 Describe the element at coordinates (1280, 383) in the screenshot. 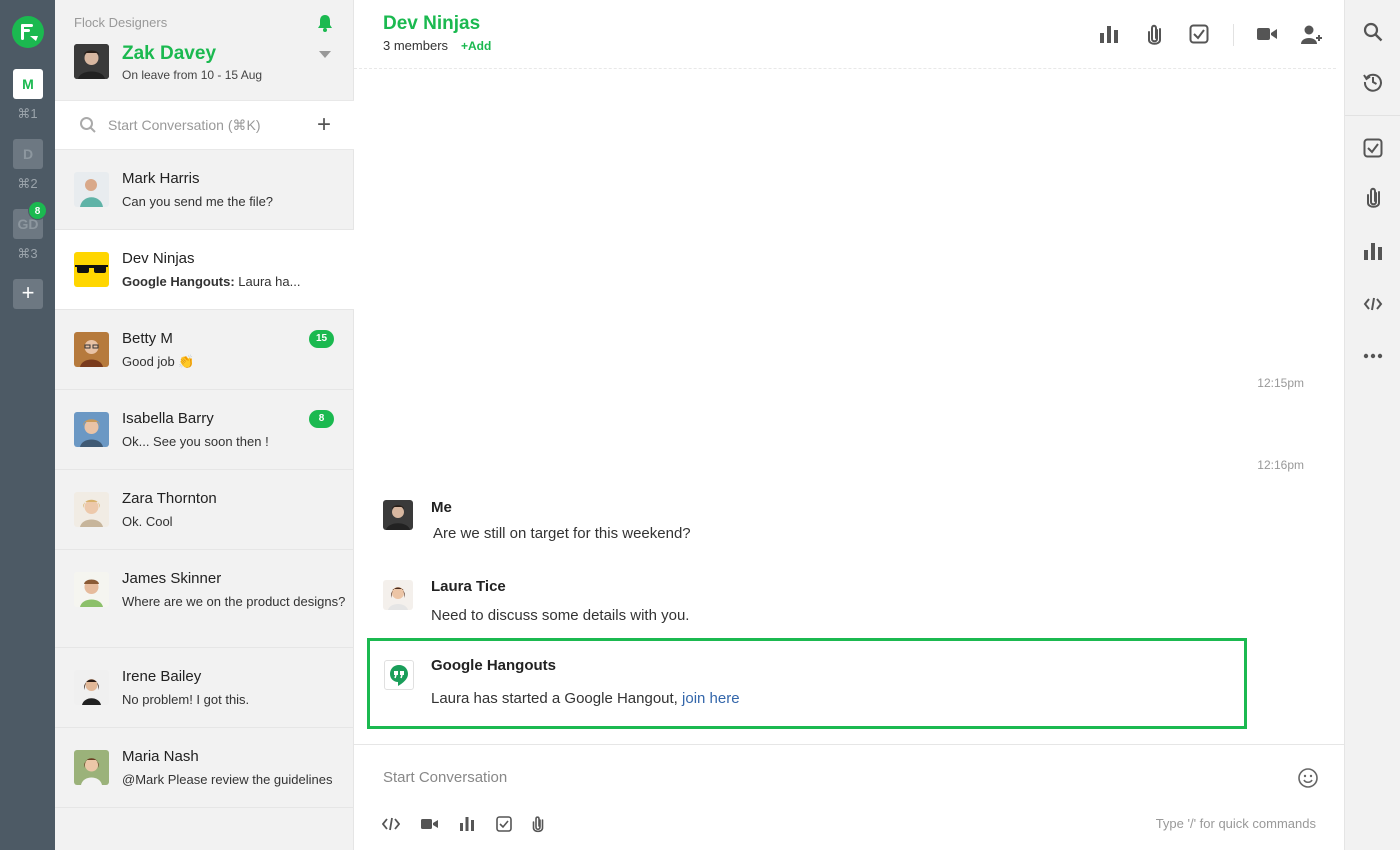

I see `message-timestamp: 12:15pm` at that location.